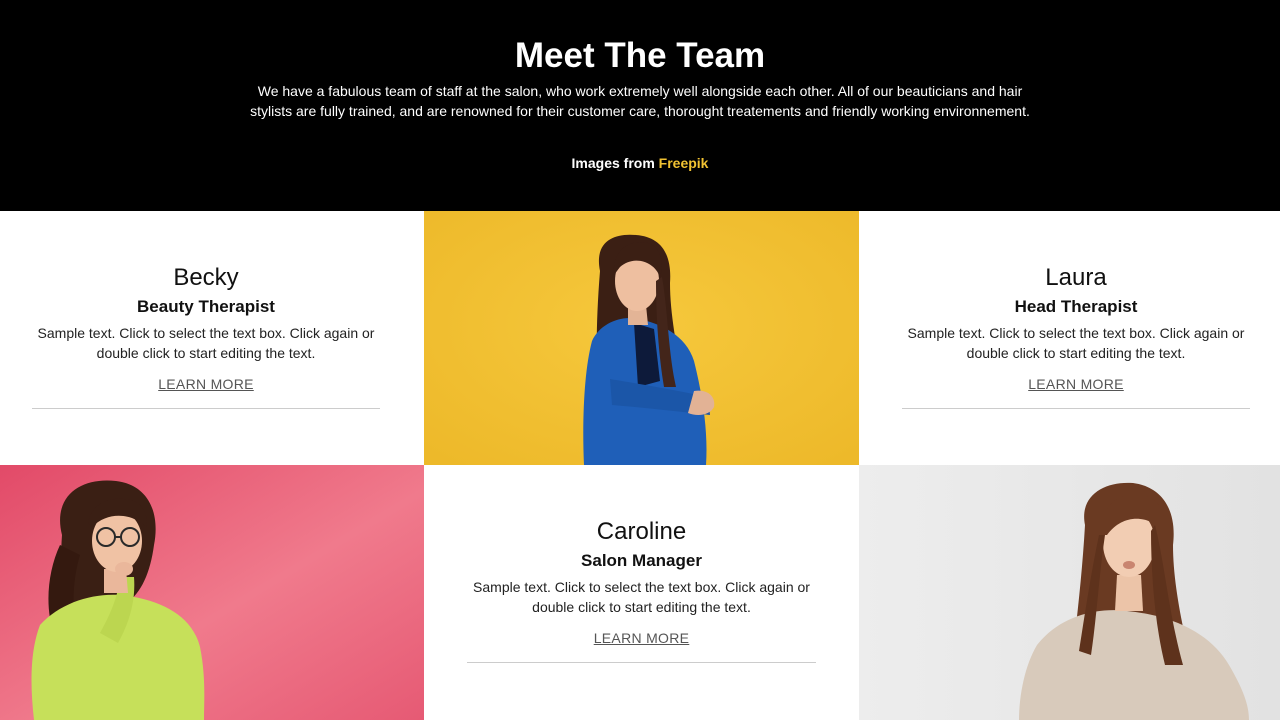  I want to click on freepik-link: Freepik, so click(684, 163).